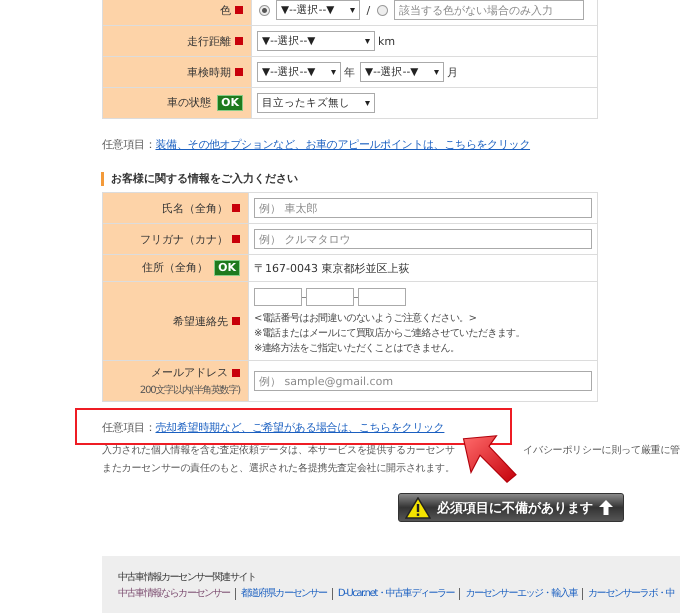 This screenshot has height=613, width=680. What do you see at coordinates (520, 594) in the screenshot?
I see `footer-link: カーセンサーエッジ・輸入車` at bounding box center [520, 594].